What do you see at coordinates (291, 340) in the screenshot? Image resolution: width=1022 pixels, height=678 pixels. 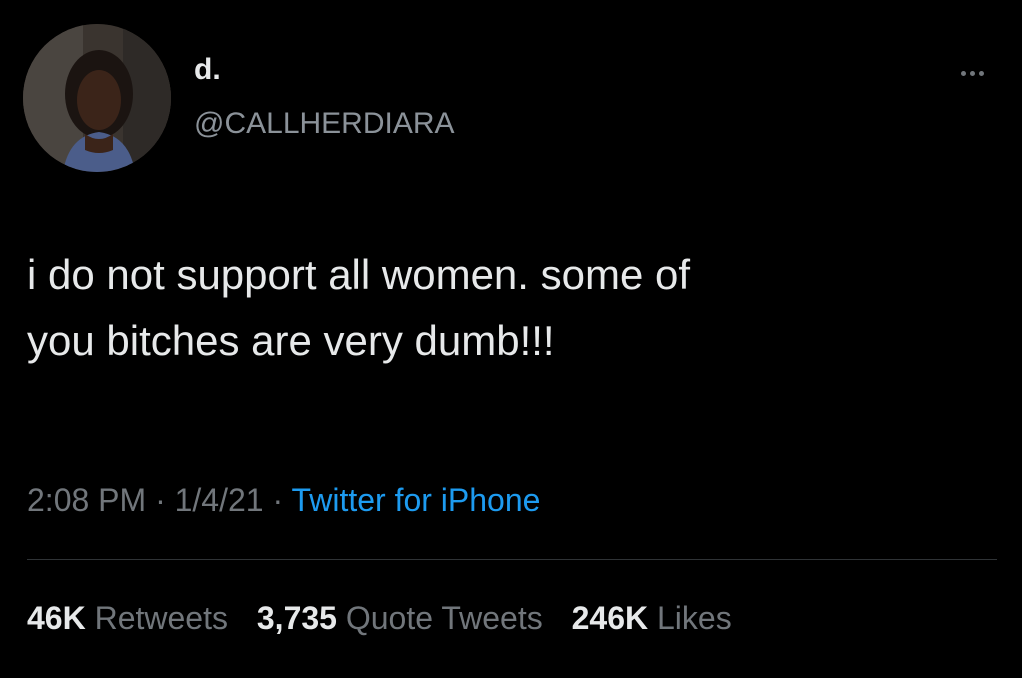 I see `tweet-text-line: you bitches are very dumb!!!` at bounding box center [291, 340].